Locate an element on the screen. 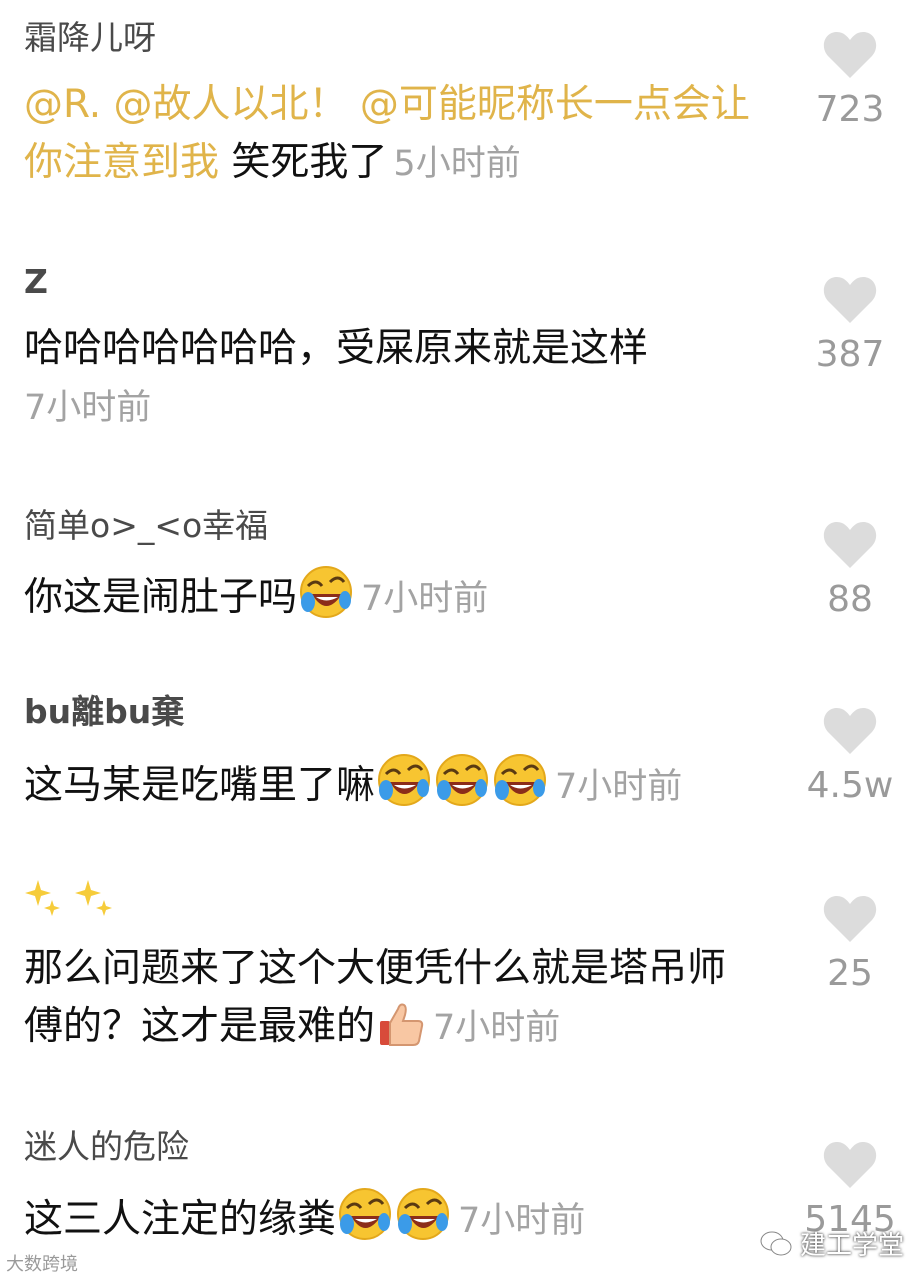 This screenshot has width=920, height=1281. comment-username: bu離bu棄 is located at coordinates (104, 712).